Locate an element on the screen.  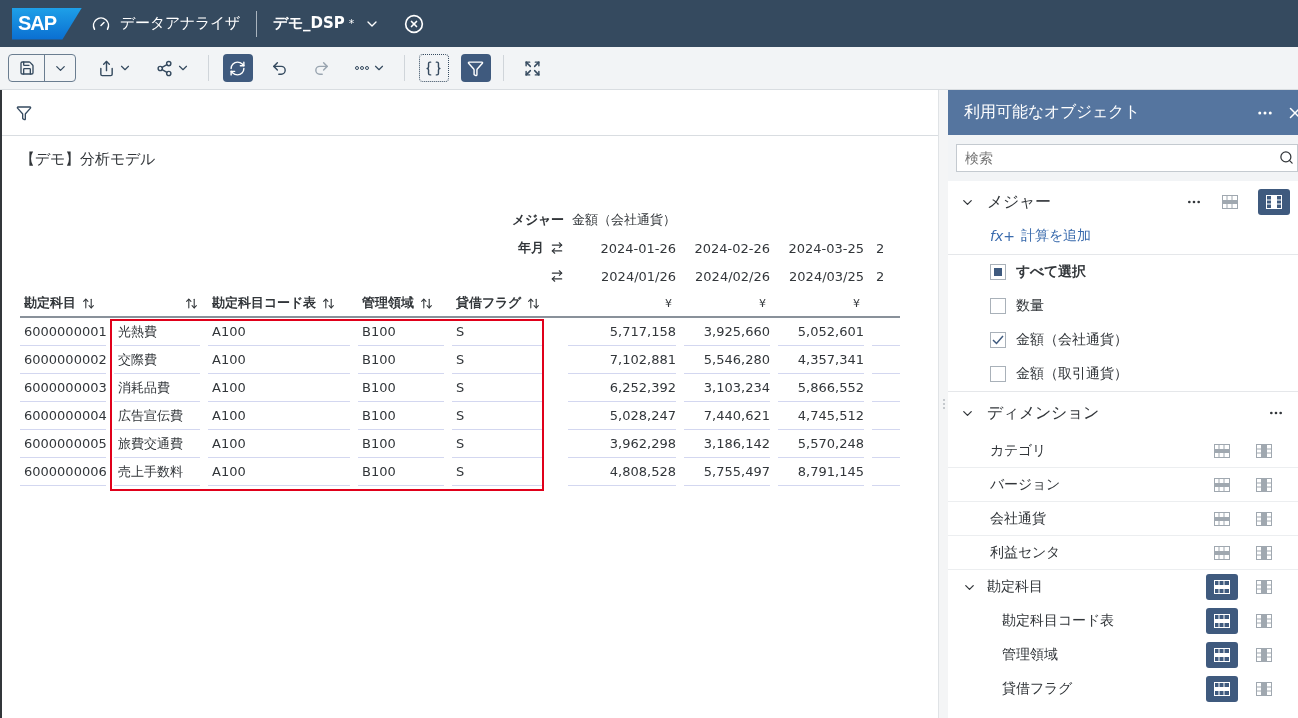
report-title: 【デモ】分析モデル is located at coordinates (87, 159).